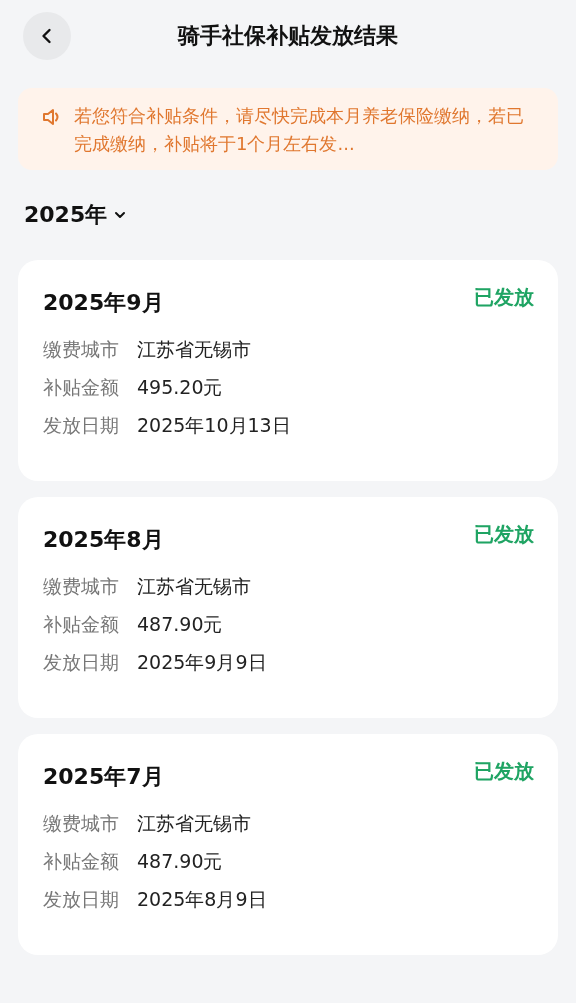 This screenshot has width=576, height=1003. Describe the element at coordinates (214, 425) in the screenshot. I see `field-value: 2025年10月13日` at that location.